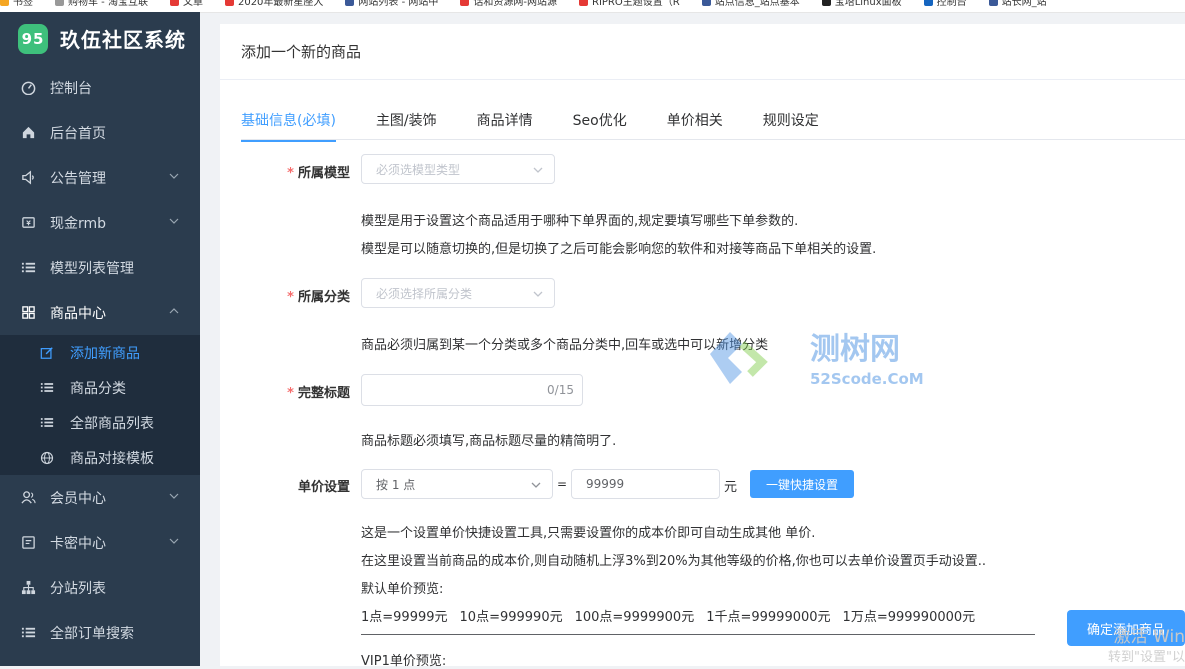 This screenshot has height=669, width=1185. What do you see at coordinates (695, 125) in the screenshot?
I see `tab-item: 单价相关` at bounding box center [695, 125].